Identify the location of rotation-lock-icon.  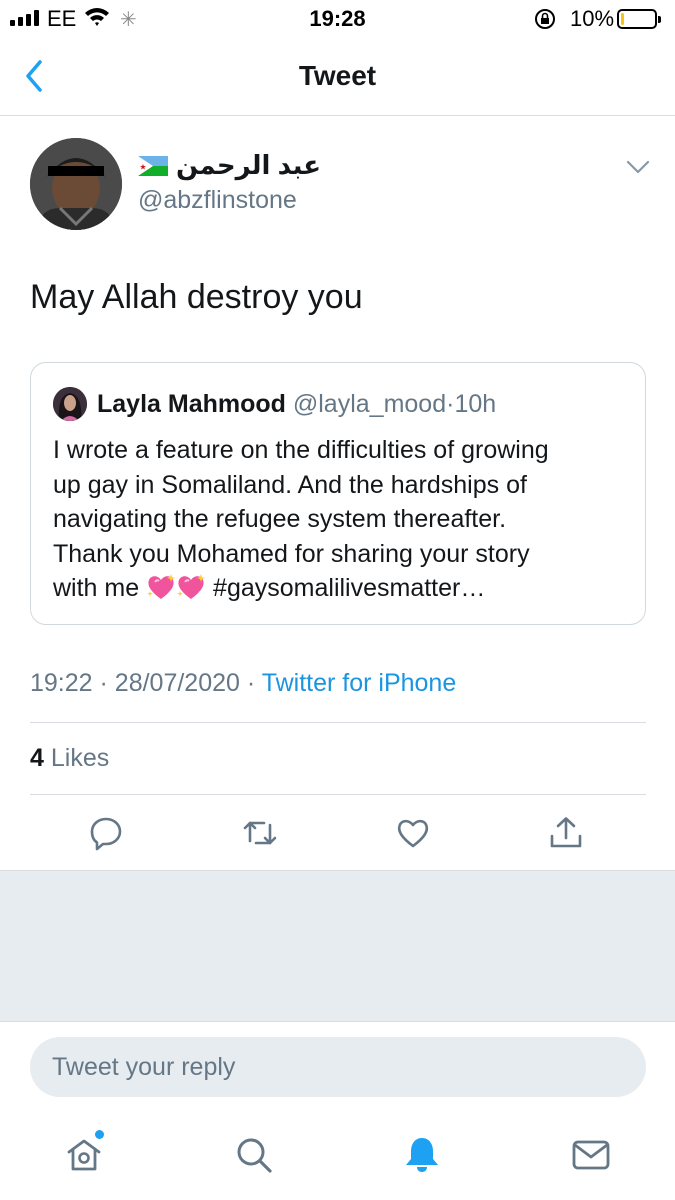
(545, 19).